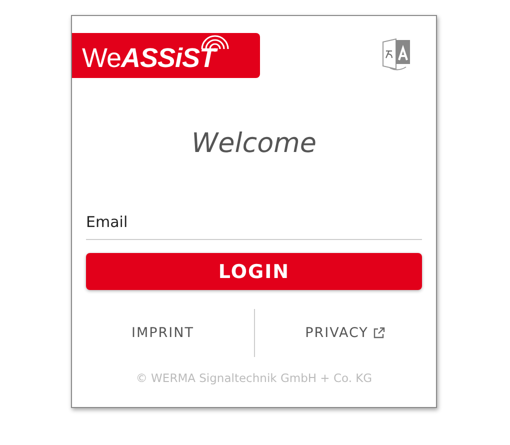  What do you see at coordinates (379, 333) in the screenshot?
I see `external-link-icon` at bounding box center [379, 333].